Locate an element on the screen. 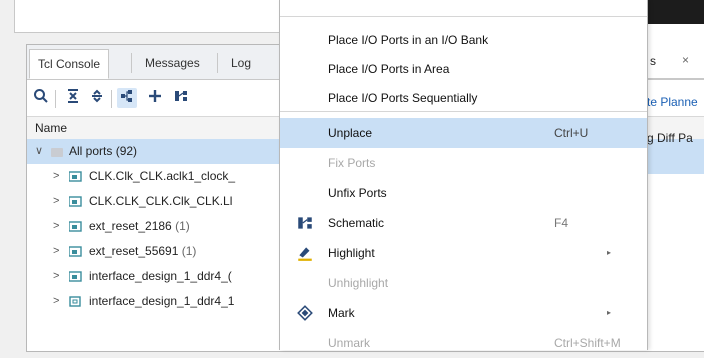 The image size is (704, 358). menu-item-shortcut: F4 is located at coordinates (561, 223).